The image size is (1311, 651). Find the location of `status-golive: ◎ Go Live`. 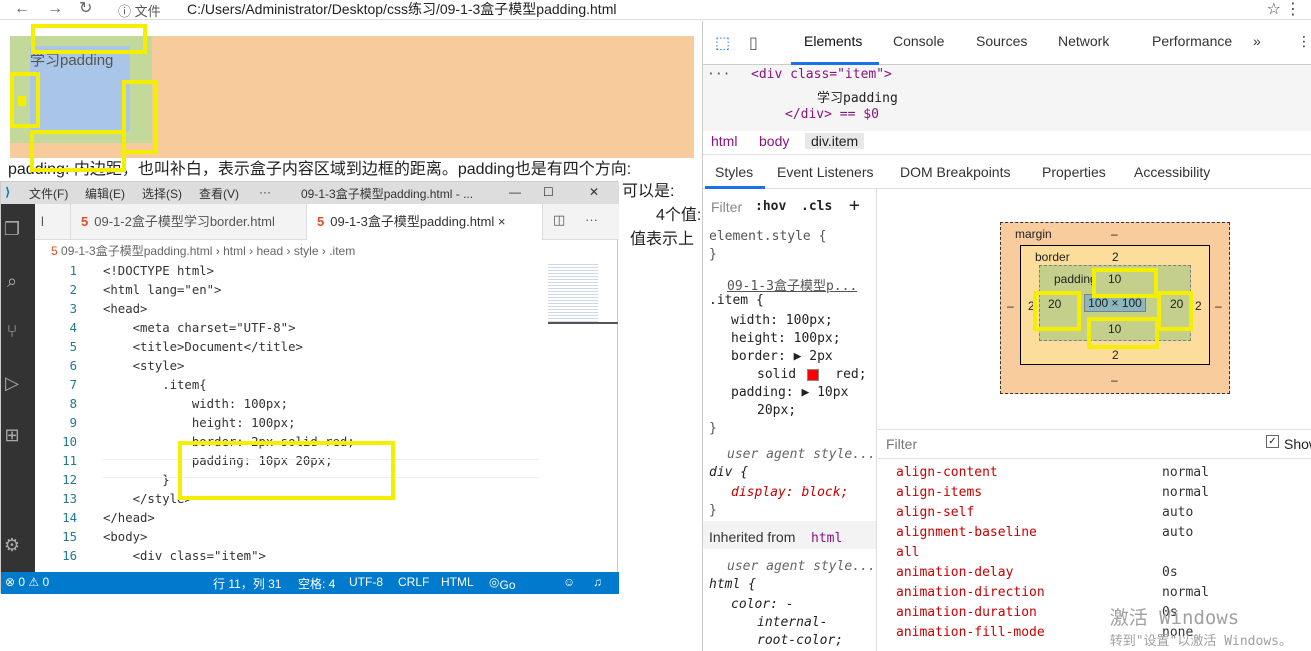

status-golive: ◎ Go Live is located at coordinates (505, 590).